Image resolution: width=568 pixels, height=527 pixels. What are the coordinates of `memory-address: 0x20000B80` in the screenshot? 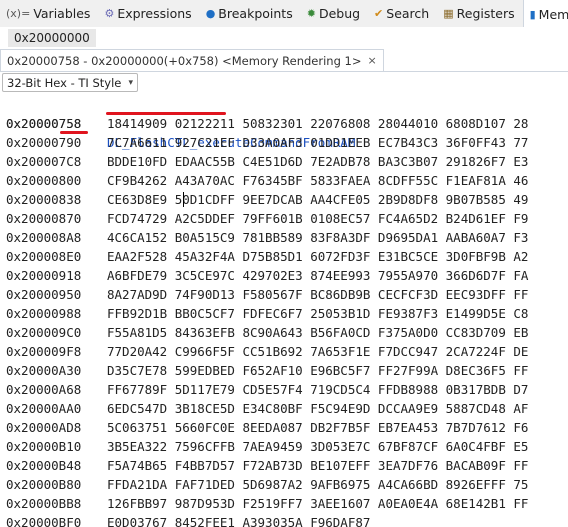 It's located at (44, 484).